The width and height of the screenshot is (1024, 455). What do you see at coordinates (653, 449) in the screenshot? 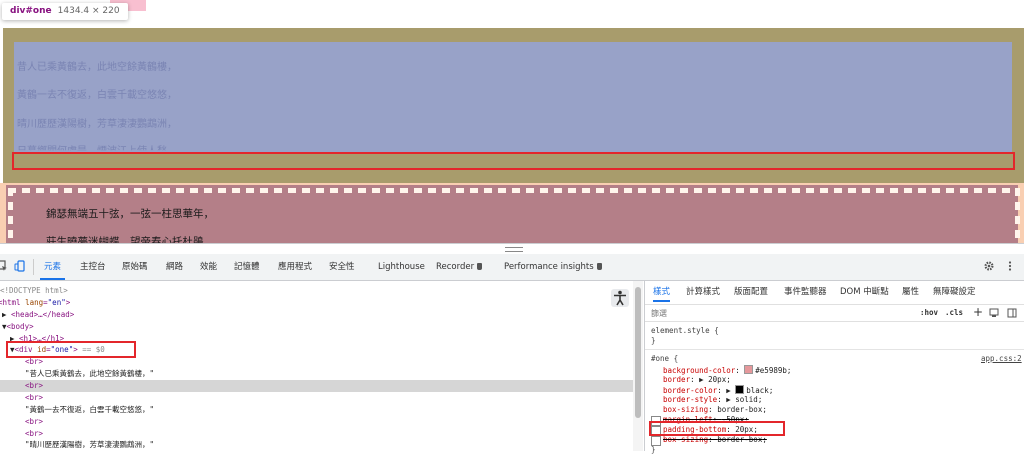
I see `rule-close: }` at bounding box center [653, 449].